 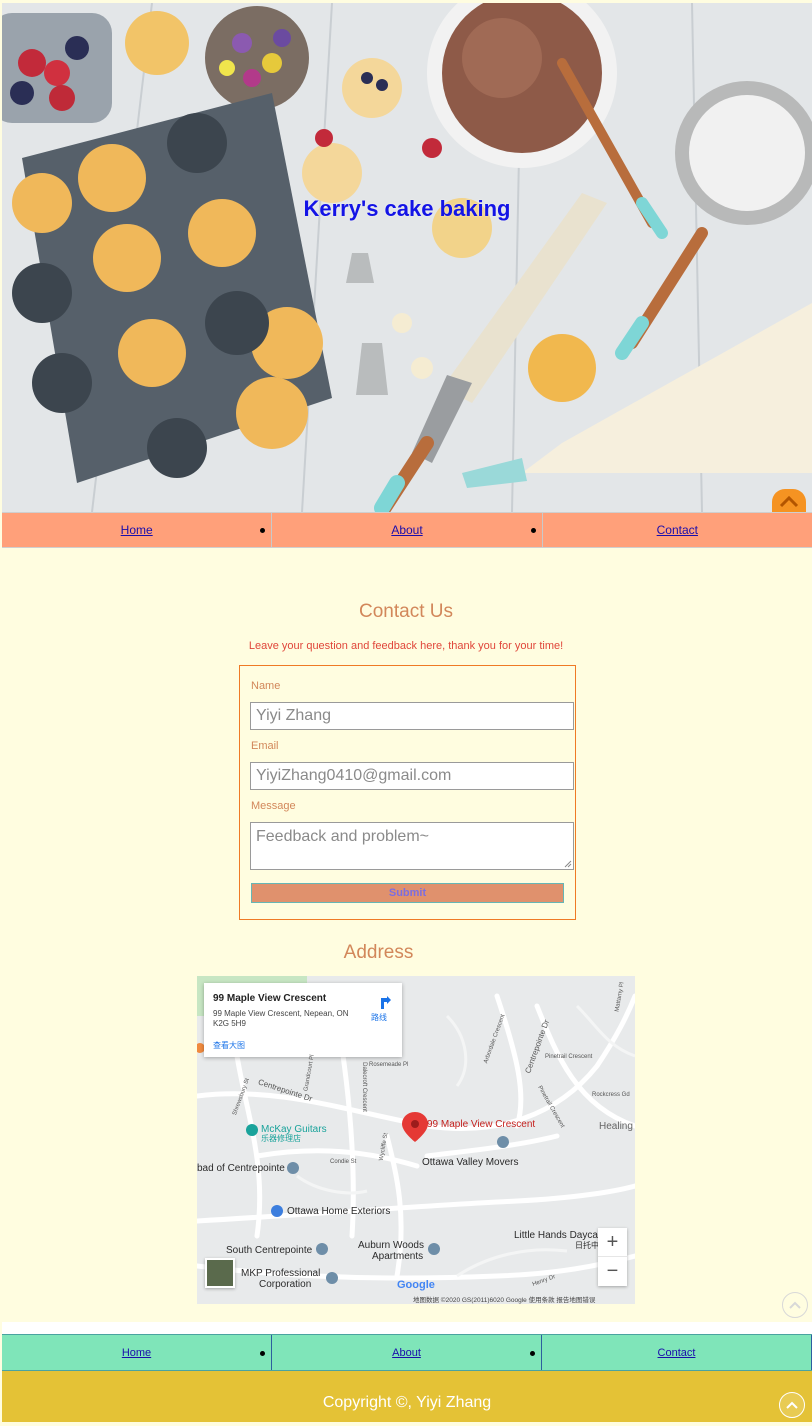 I want to click on contact-heading: Contact Us, so click(x=406, y=611).